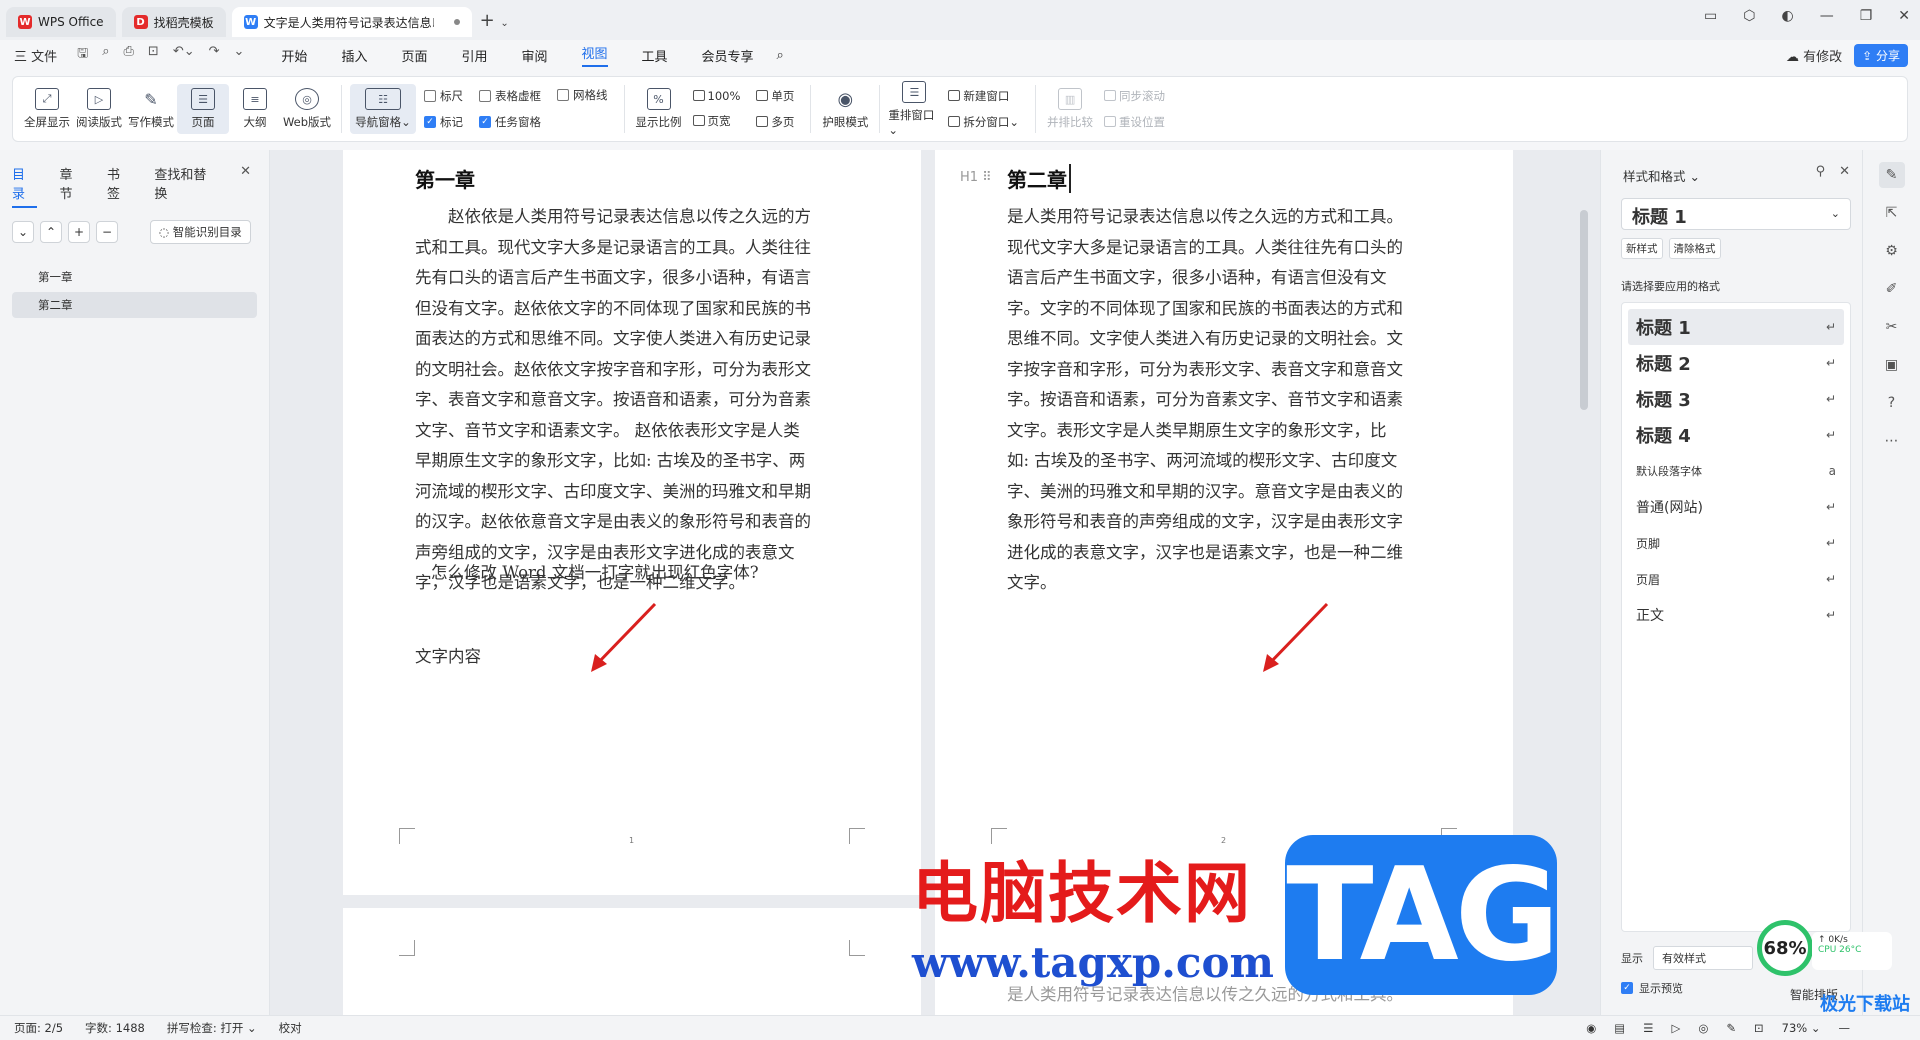 Image resolution: width=1920 pixels, height=1040 pixels. What do you see at coordinates (1891, 175) in the screenshot?
I see `style-pen-icon: ✎` at bounding box center [1891, 175].